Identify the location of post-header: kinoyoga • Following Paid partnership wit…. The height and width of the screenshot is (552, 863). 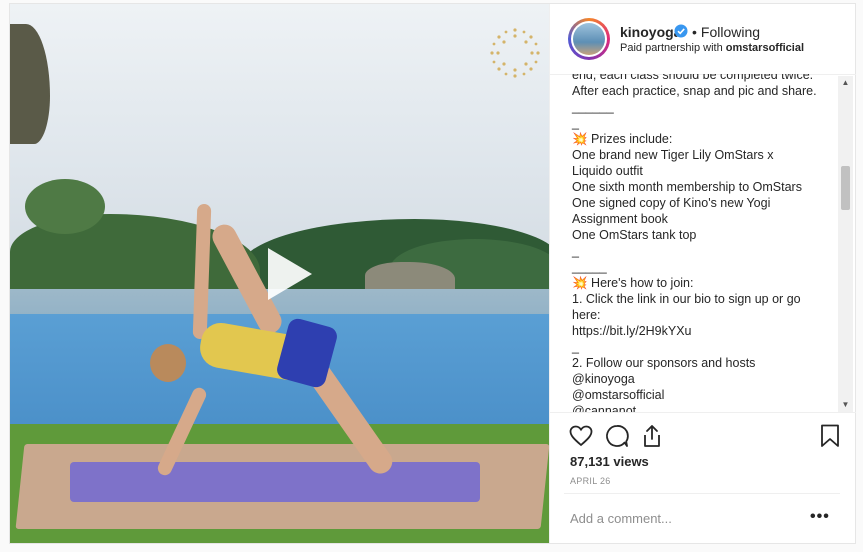
(703, 39).